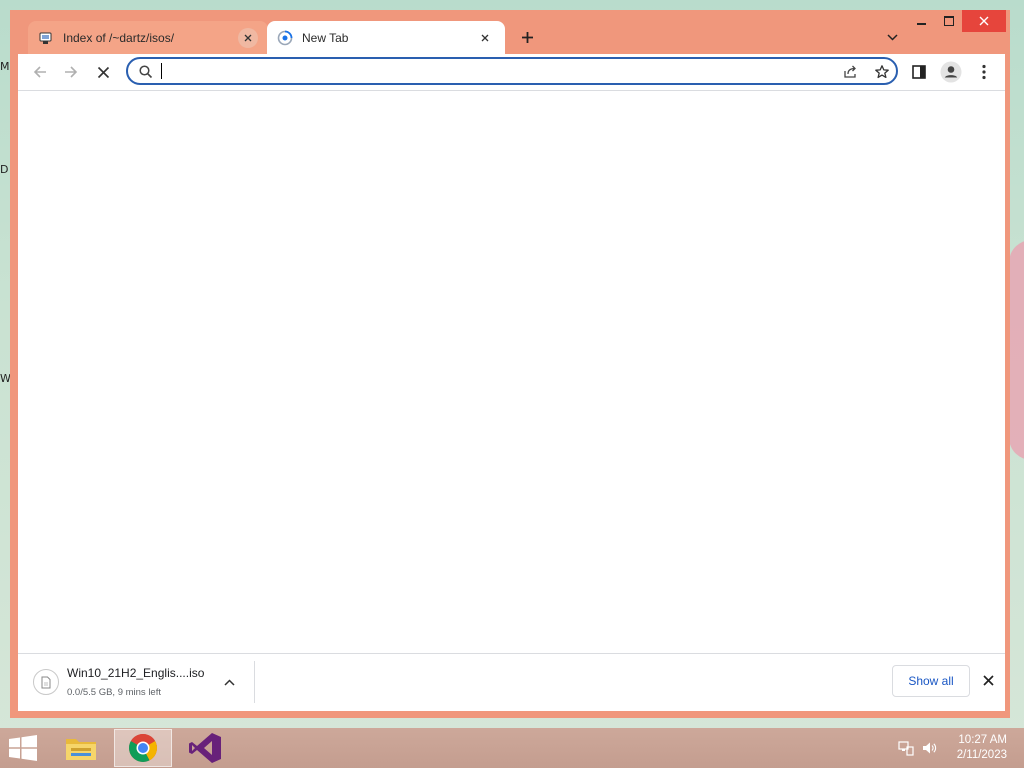 Image resolution: width=1024 pixels, height=768 pixels. Describe the element at coordinates (906, 748) in the screenshot. I see `network-icon` at that location.